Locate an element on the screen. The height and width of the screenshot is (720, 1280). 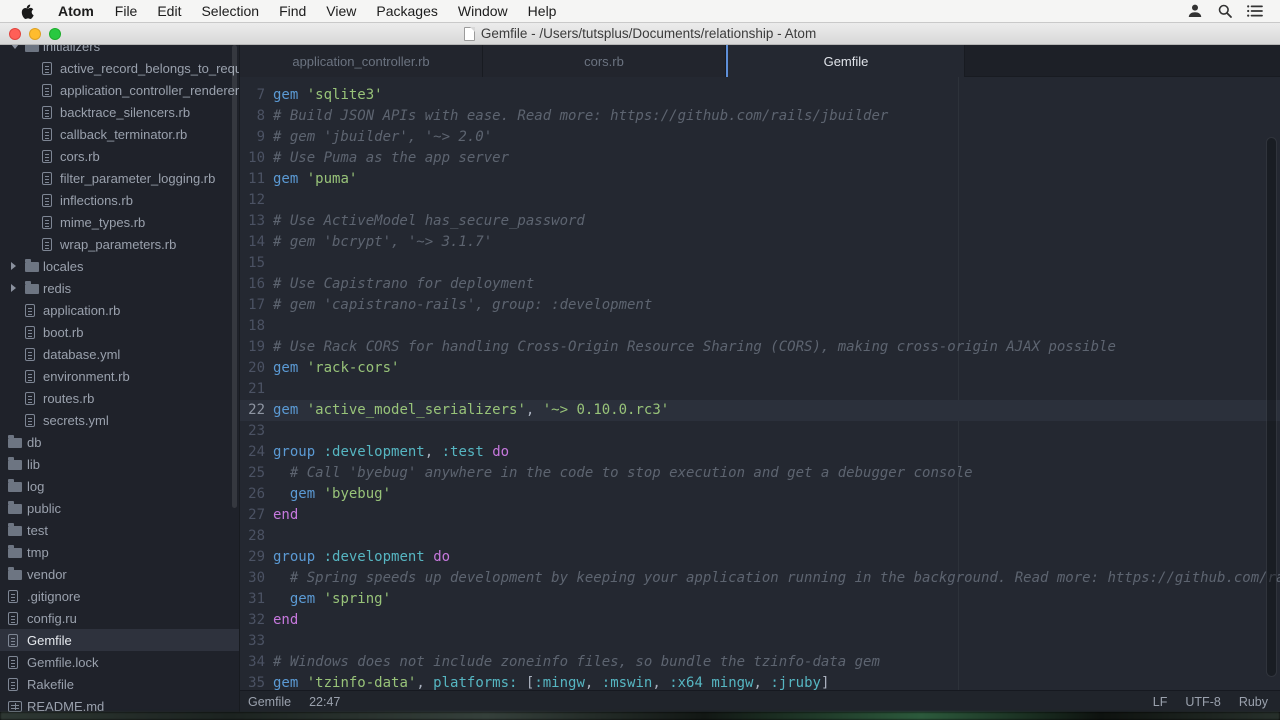
menu-item-selection: Selection is located at coordinates (230, 11).